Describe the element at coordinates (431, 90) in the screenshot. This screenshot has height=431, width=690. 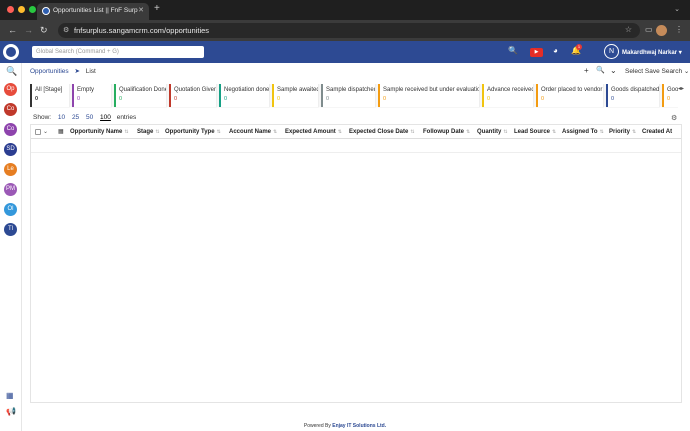
I see `stage-name: Sample received but under evaluation` at that location.